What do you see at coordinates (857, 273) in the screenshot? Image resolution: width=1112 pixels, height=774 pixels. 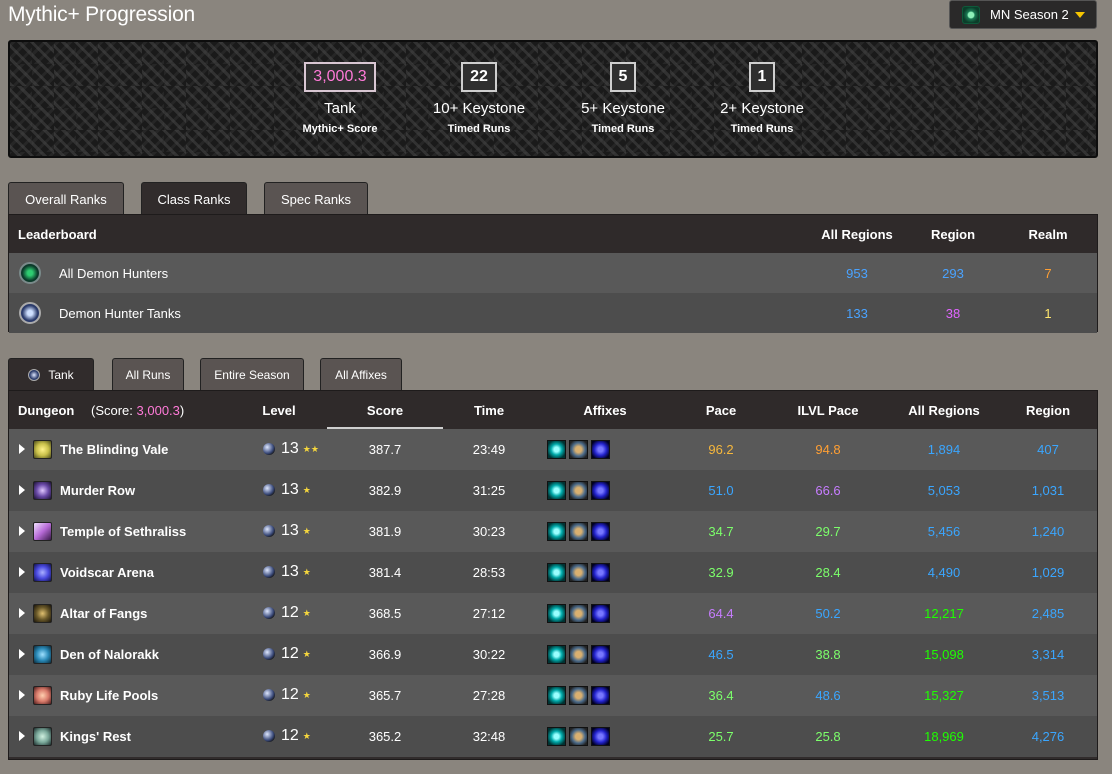 I see `rank-all-regions: 953` at bounding box center [857, 273].